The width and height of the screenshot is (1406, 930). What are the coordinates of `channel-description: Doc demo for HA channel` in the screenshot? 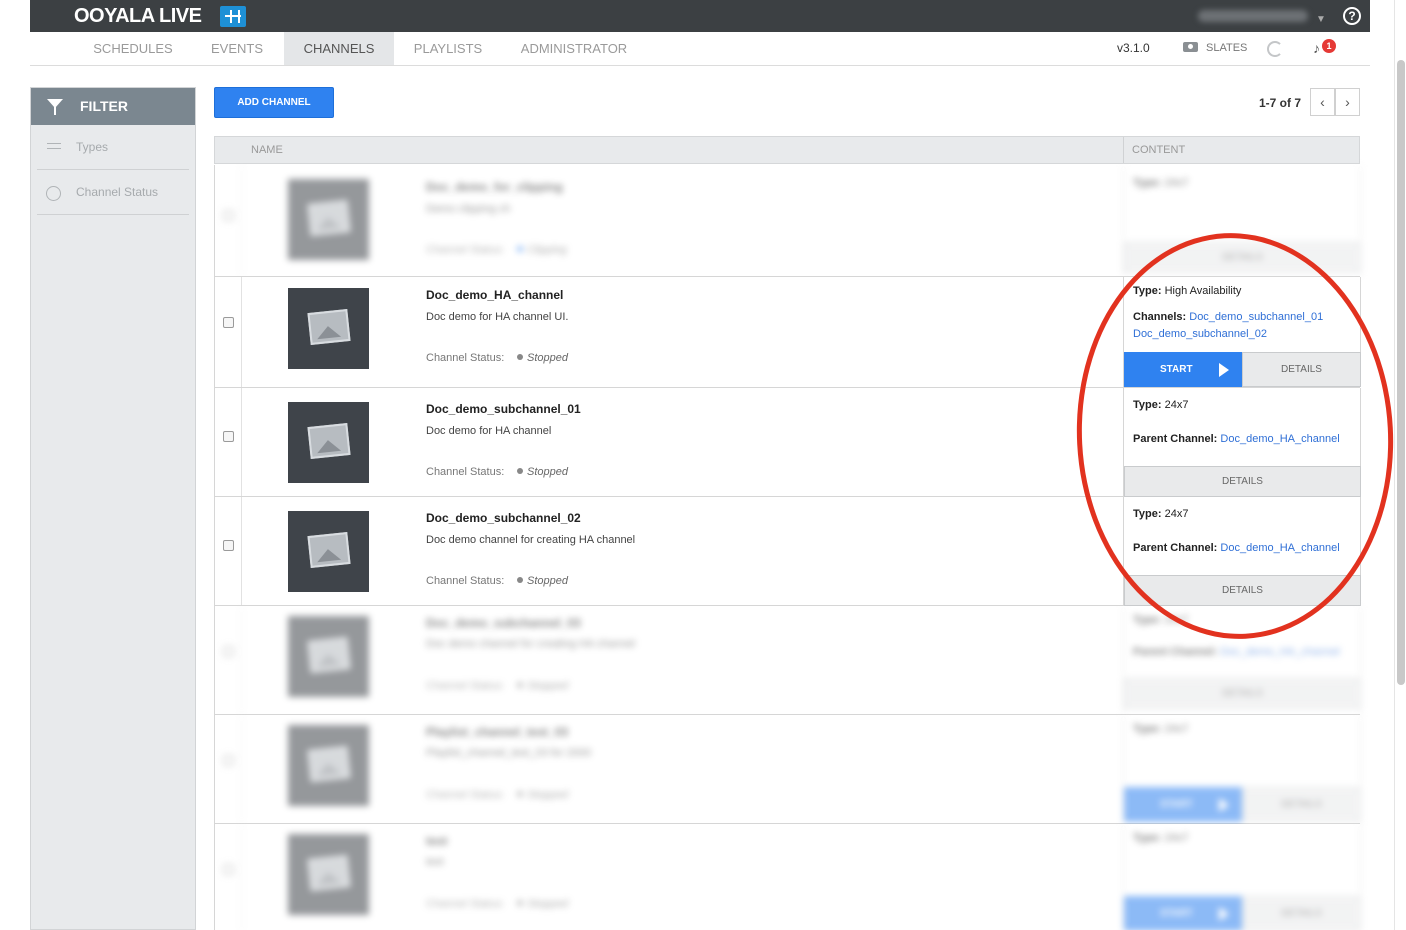 It's located at (489, 431).